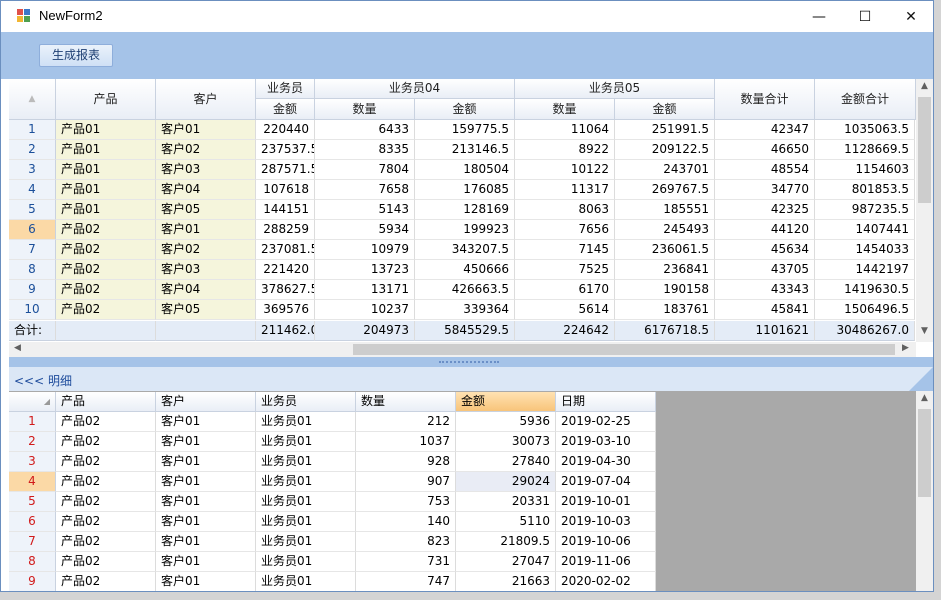 Image resolution: width=941 pixels, height=600 pixels. What do you see at coordinates (32, 130) in the screenshot?
I see `row-header: 1` at bounding box center [32, 130].